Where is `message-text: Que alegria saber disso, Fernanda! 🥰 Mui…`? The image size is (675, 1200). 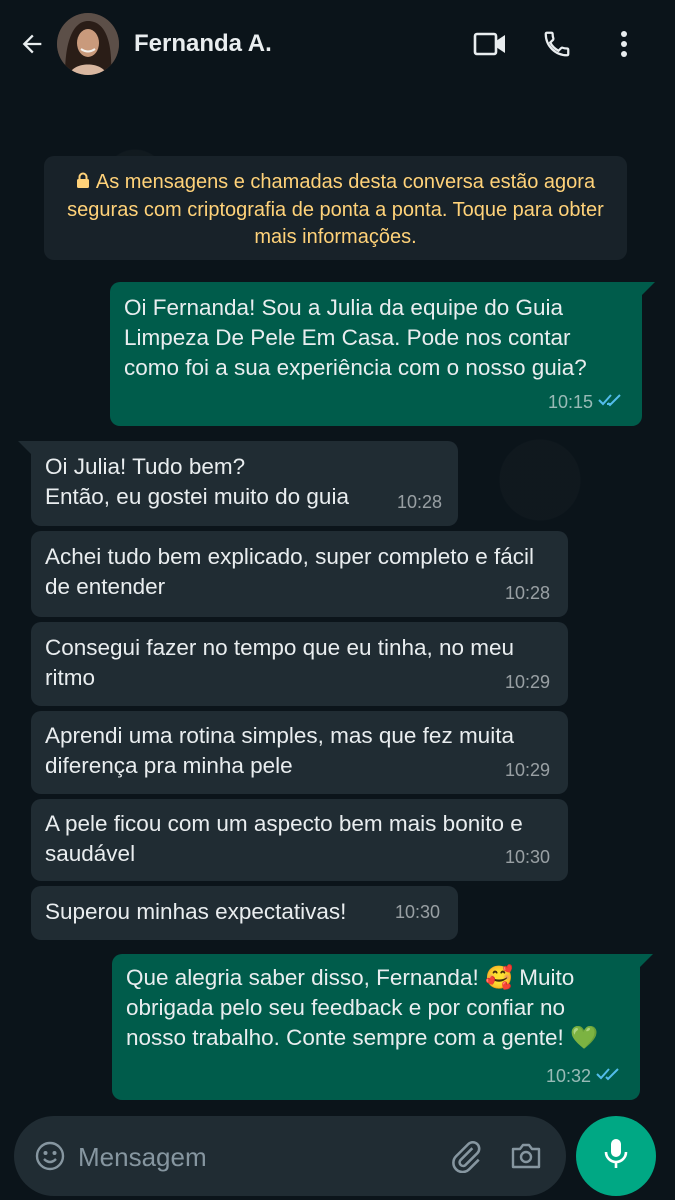 message-text: Que alegria saber disso, Fernanda! 🥰 Mui… is located at coordinates (362, 1007).